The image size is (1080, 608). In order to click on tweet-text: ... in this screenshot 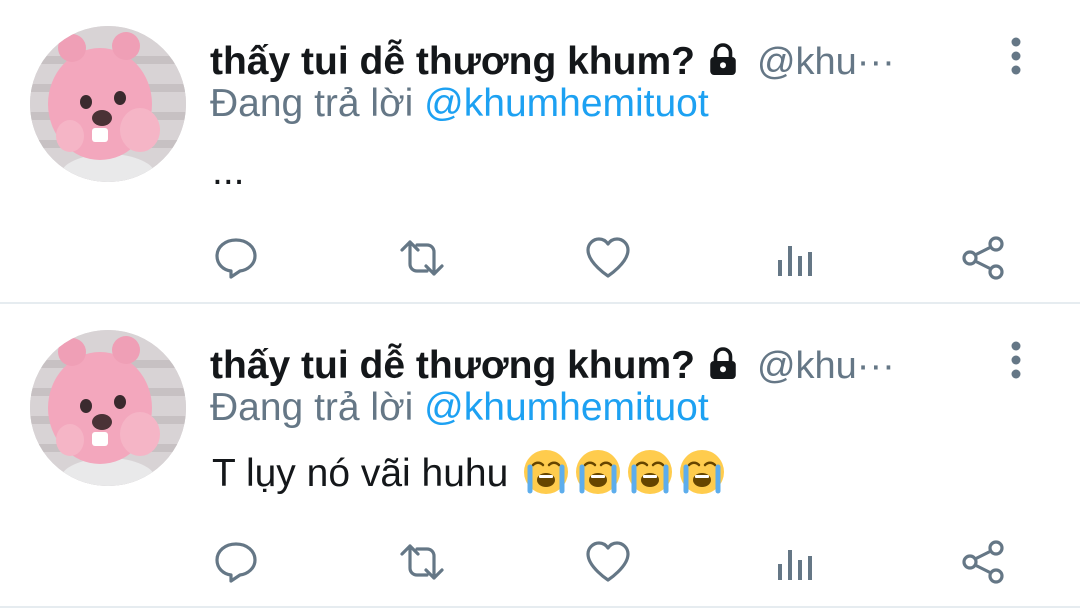, I will do `click(228, 171)`.